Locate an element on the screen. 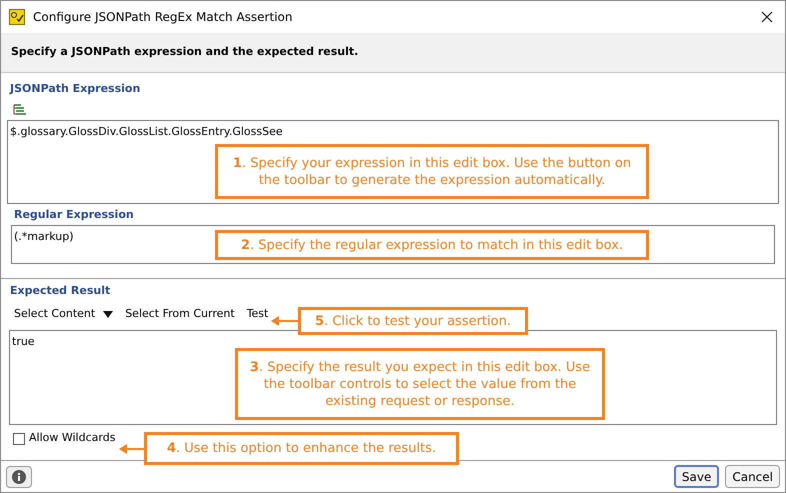 Image resolution: width=786 pixels, height=493 pixels. section-label: Regular Expression is located at coordinates (74, 214).